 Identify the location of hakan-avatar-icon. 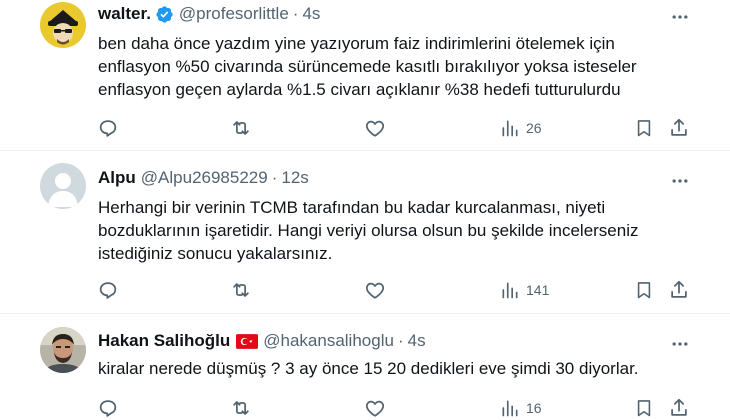
(63, 350).